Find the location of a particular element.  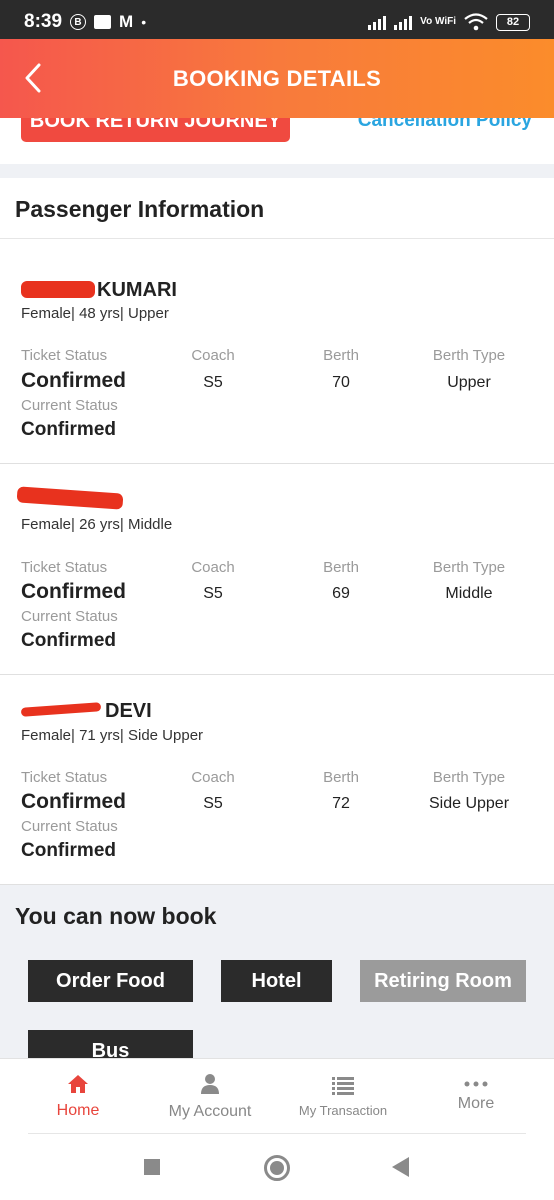

more-dots-icon is located at coordinates (476, 1084).